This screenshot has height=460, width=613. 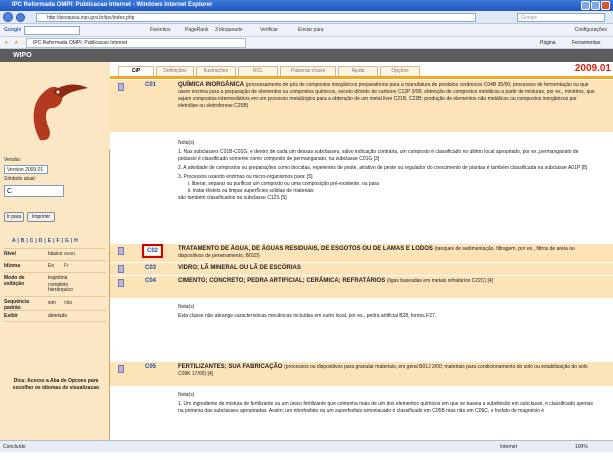 I want to click on favorites-star-icon: ★, so click(x=6, y=43).